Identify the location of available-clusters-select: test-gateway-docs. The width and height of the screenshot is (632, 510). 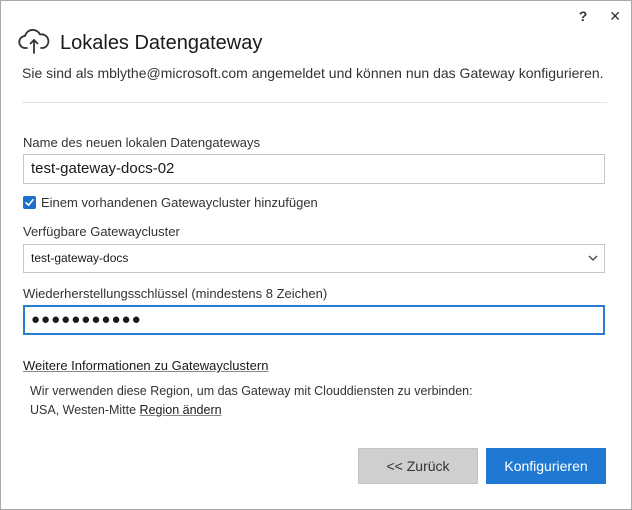
(314, 258).